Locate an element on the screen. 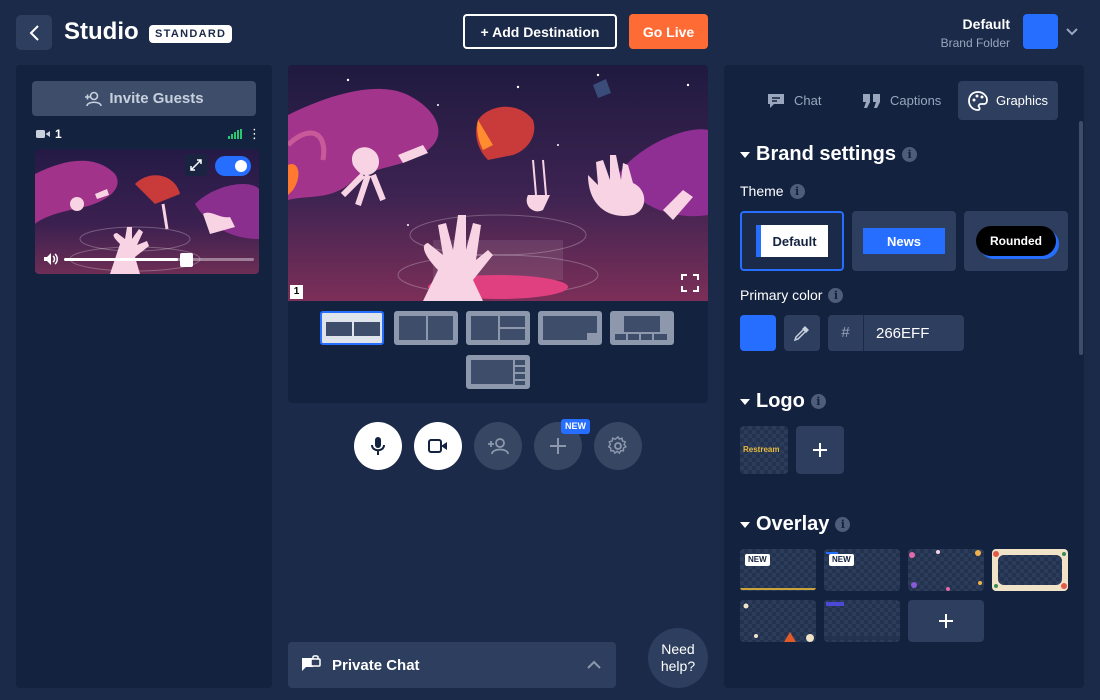 This screenshot has width=1100, height=700. primary-color-label: Primary color i is located at coordinates (792, 295).